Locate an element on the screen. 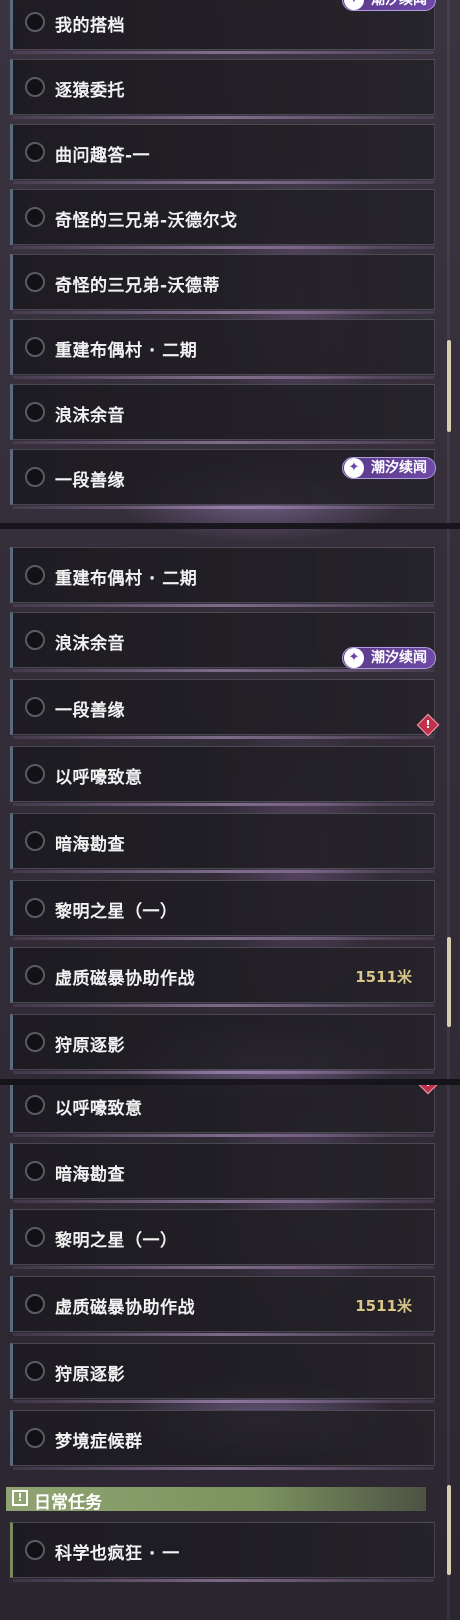  quest-label: 科学也疯狂 · 一 is located at coordinates (117, 1554).